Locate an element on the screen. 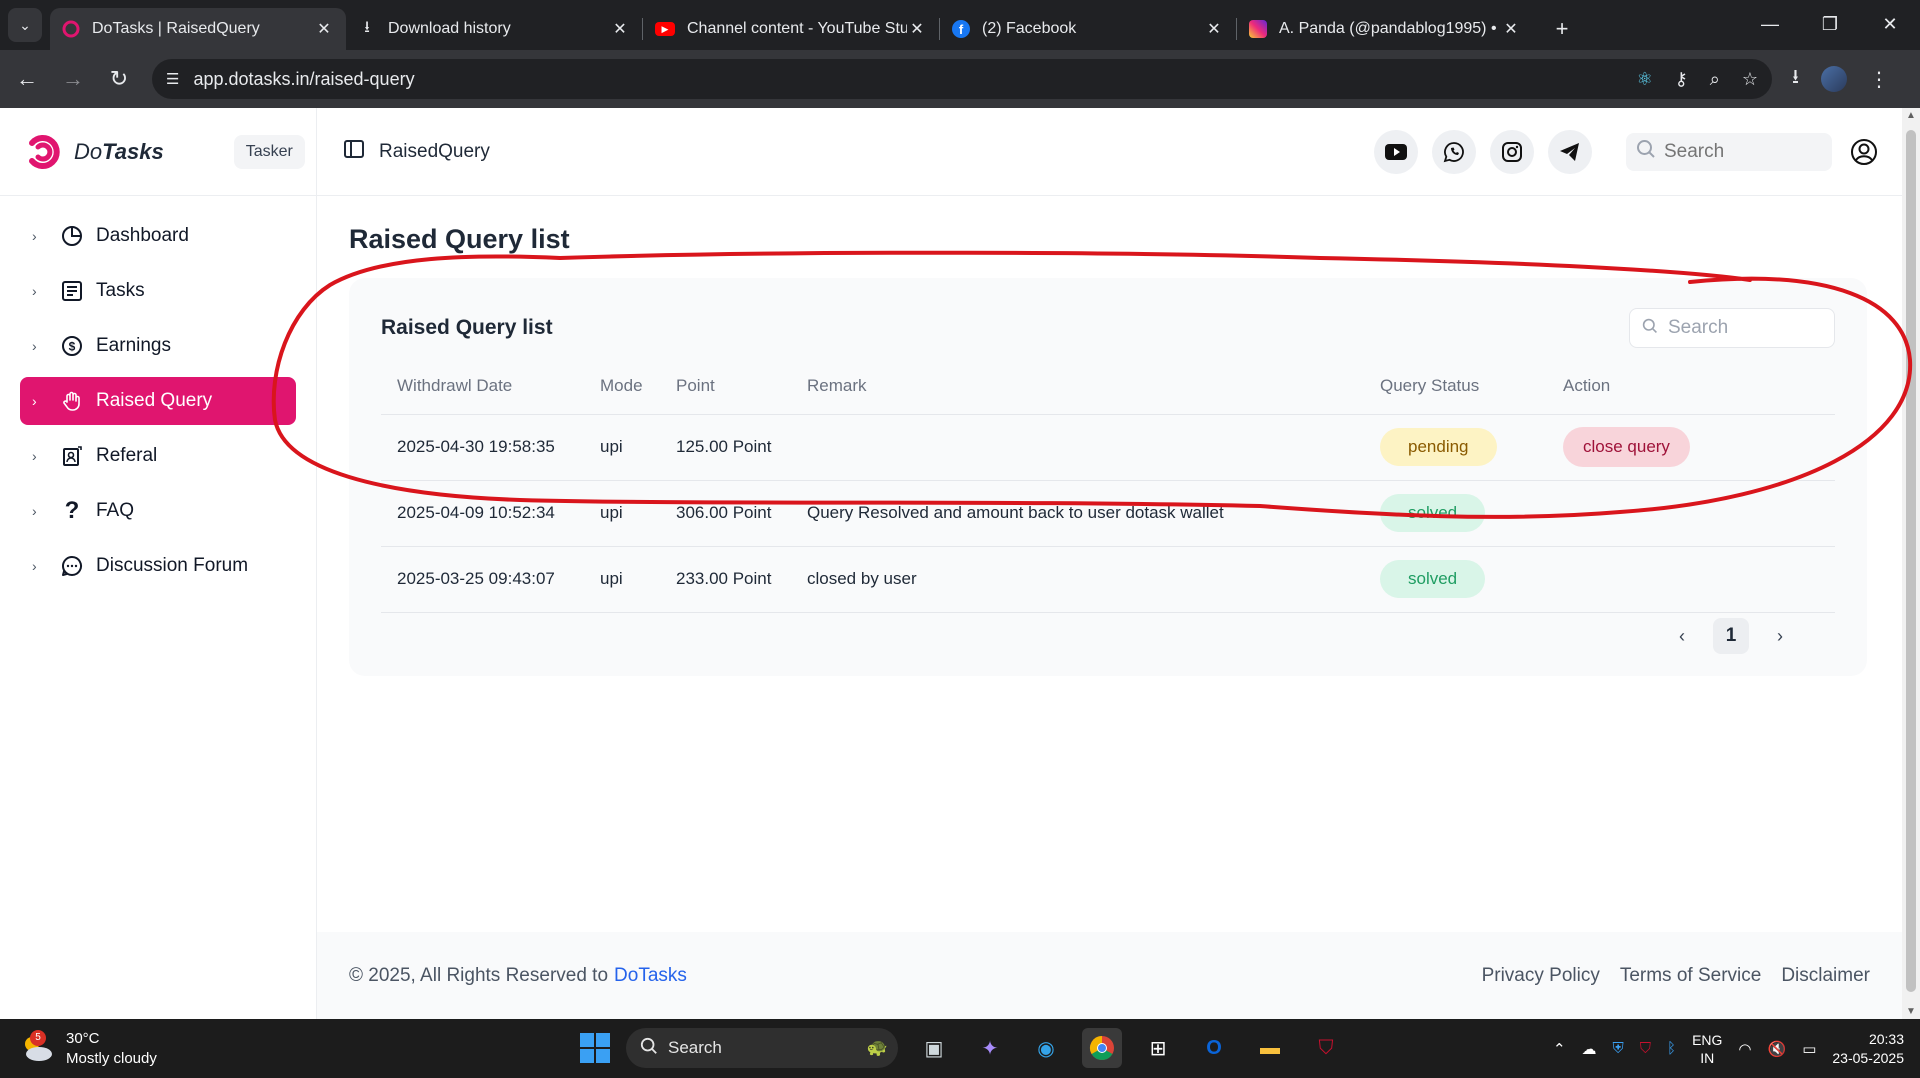 Image resolution: width=1920 pixels, height=1078 pixels. column-header-mode: Mode is located at coordinates (622, 386).